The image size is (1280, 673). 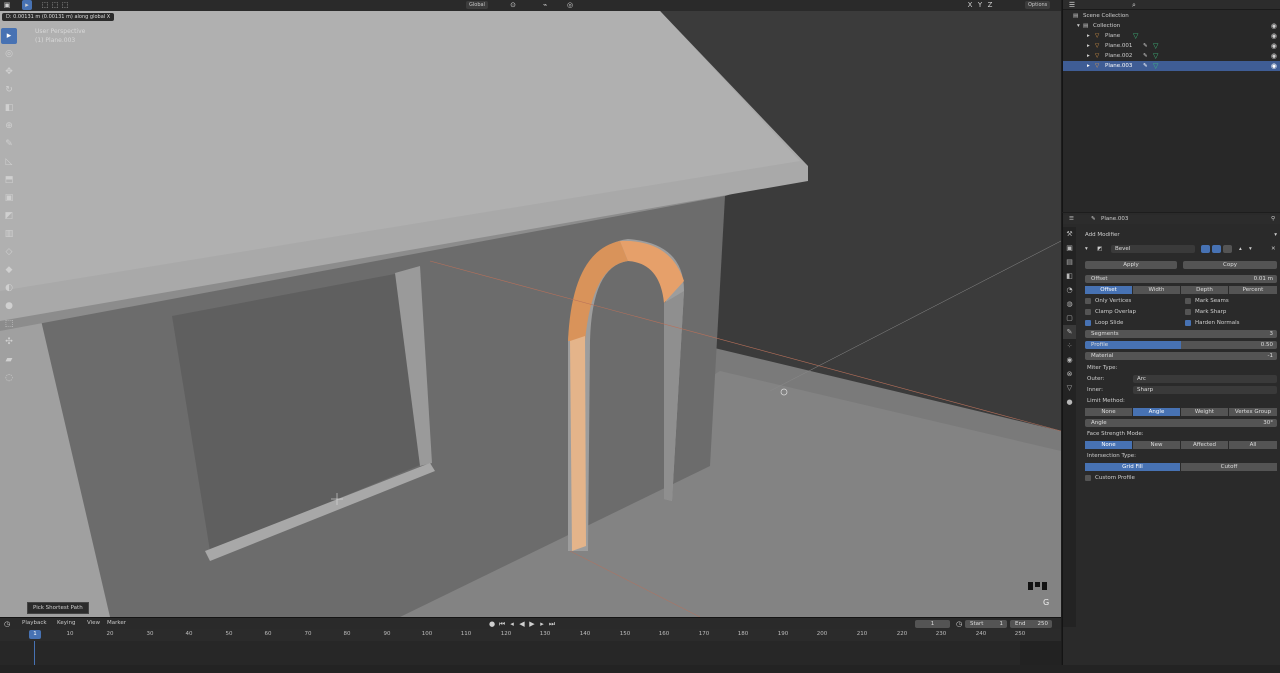 What do you see at coordinates (932, 624) in the screenshot?
I see `current-frame-field: 1` at bounding box center [932, 624].